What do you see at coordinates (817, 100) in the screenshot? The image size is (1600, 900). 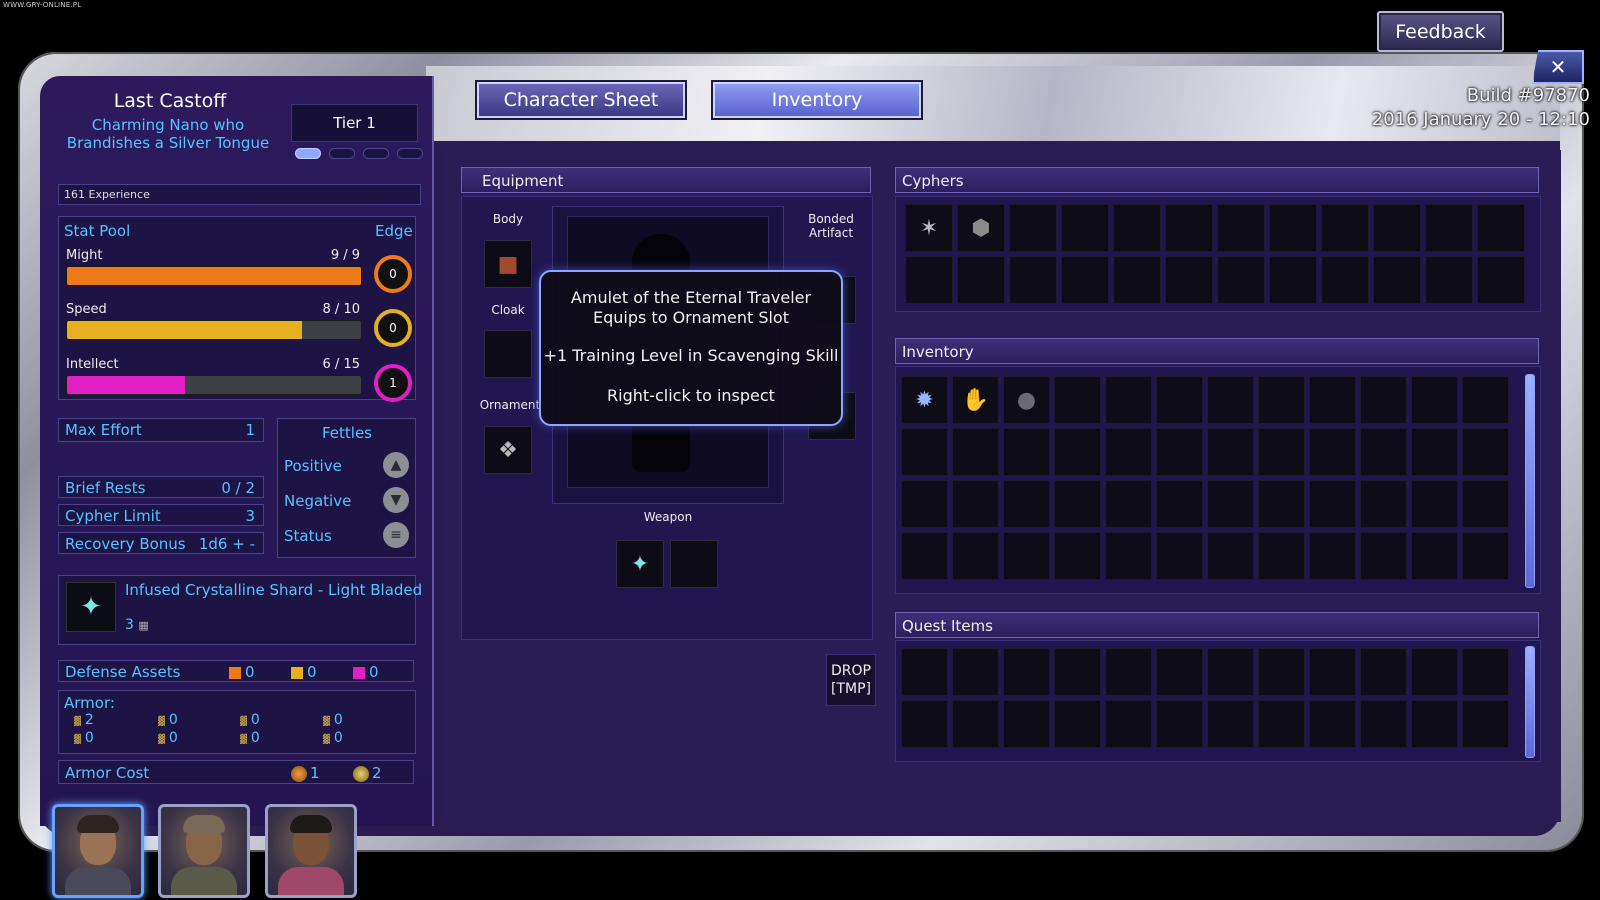 I see `tab-inventory: Inventory` at bounding box center [817, 100].